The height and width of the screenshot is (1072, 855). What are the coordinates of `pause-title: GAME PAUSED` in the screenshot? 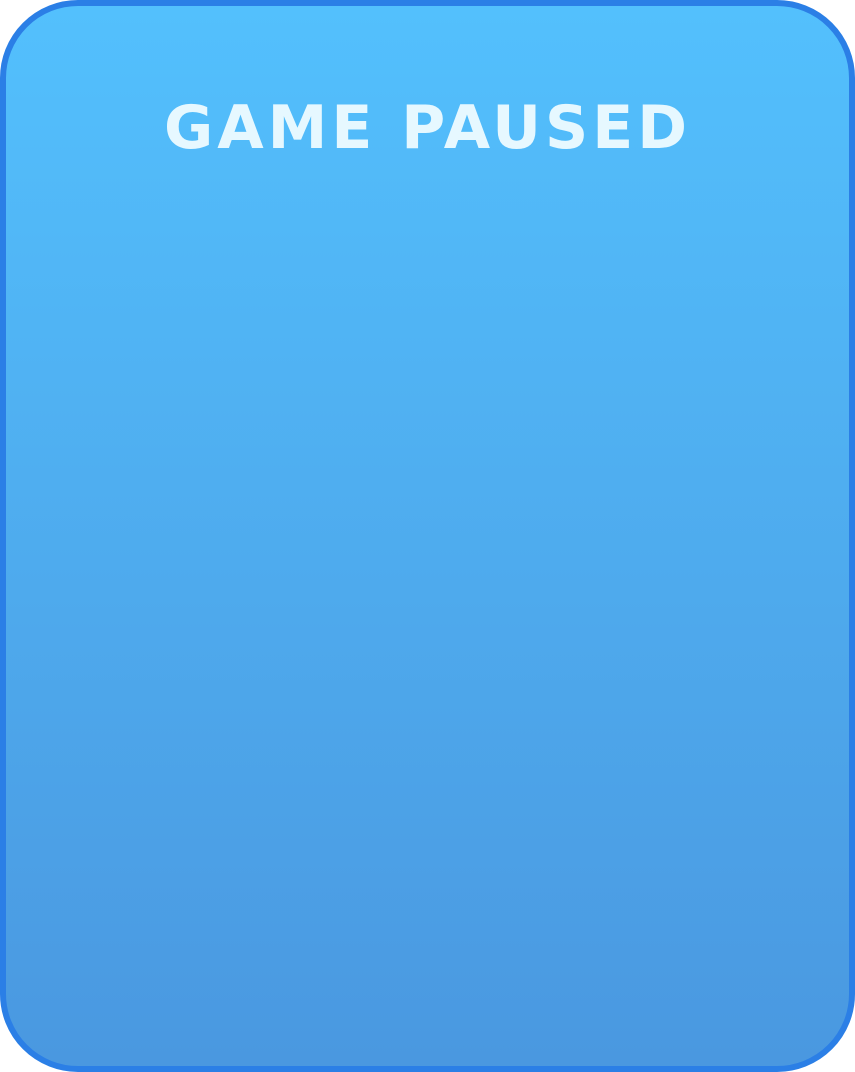 It's located at (427, 128).